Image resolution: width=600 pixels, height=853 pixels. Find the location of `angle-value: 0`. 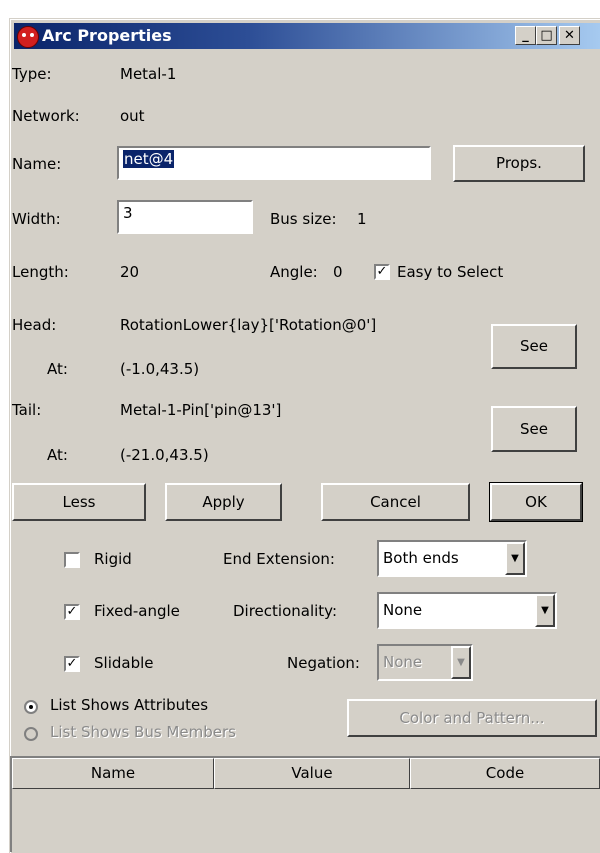

angle-value: 0 is located at coordinates (338, 272).